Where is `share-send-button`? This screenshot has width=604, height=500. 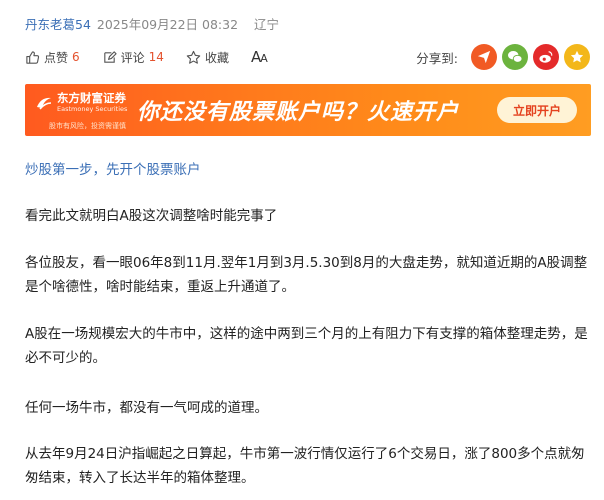 share-send-button is located at coordinates (484, 57).